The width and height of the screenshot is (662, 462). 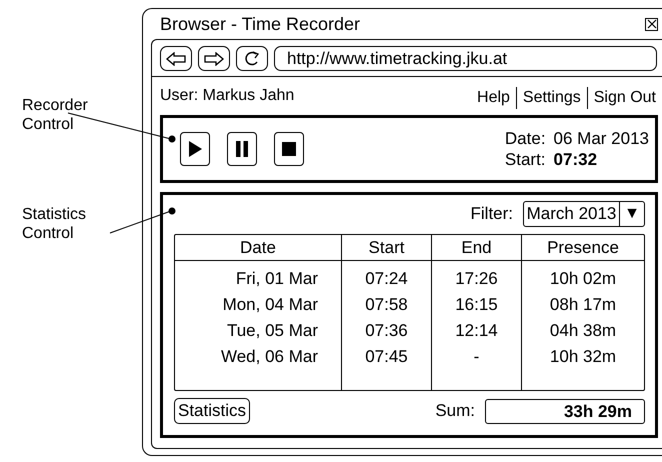 I want to click on column-header: Date, so click(x=258, y=247).